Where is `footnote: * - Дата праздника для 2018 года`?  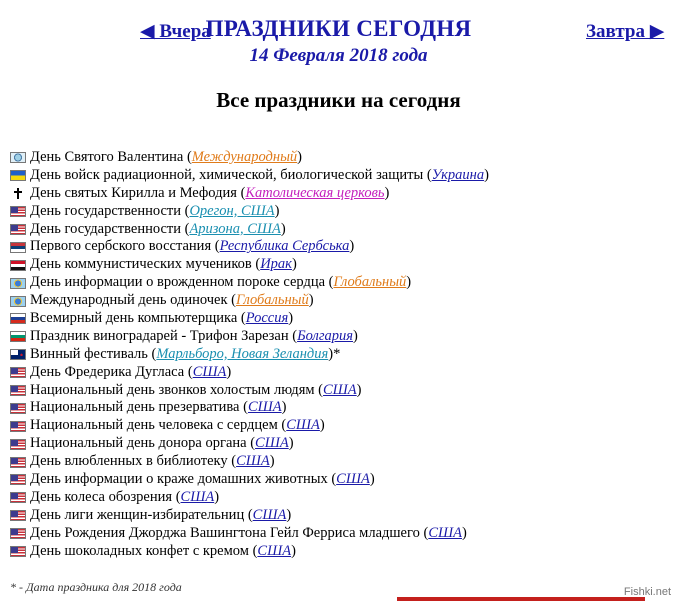 footnote: * - Дата праздника для 2018 года is located at coordinates (96, 587).